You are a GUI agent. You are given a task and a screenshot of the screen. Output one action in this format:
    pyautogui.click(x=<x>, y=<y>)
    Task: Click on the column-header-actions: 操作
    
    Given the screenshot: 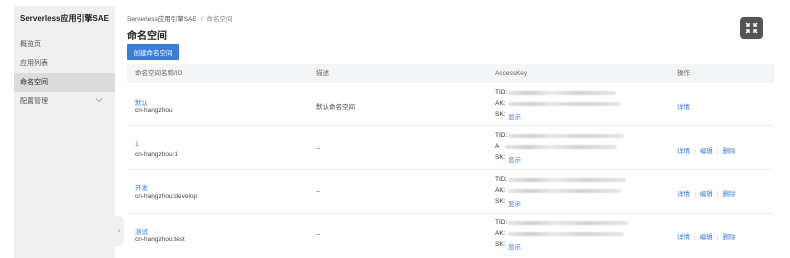 What is the action you would take?
    pyautogui.click(x=683, y=73)
    